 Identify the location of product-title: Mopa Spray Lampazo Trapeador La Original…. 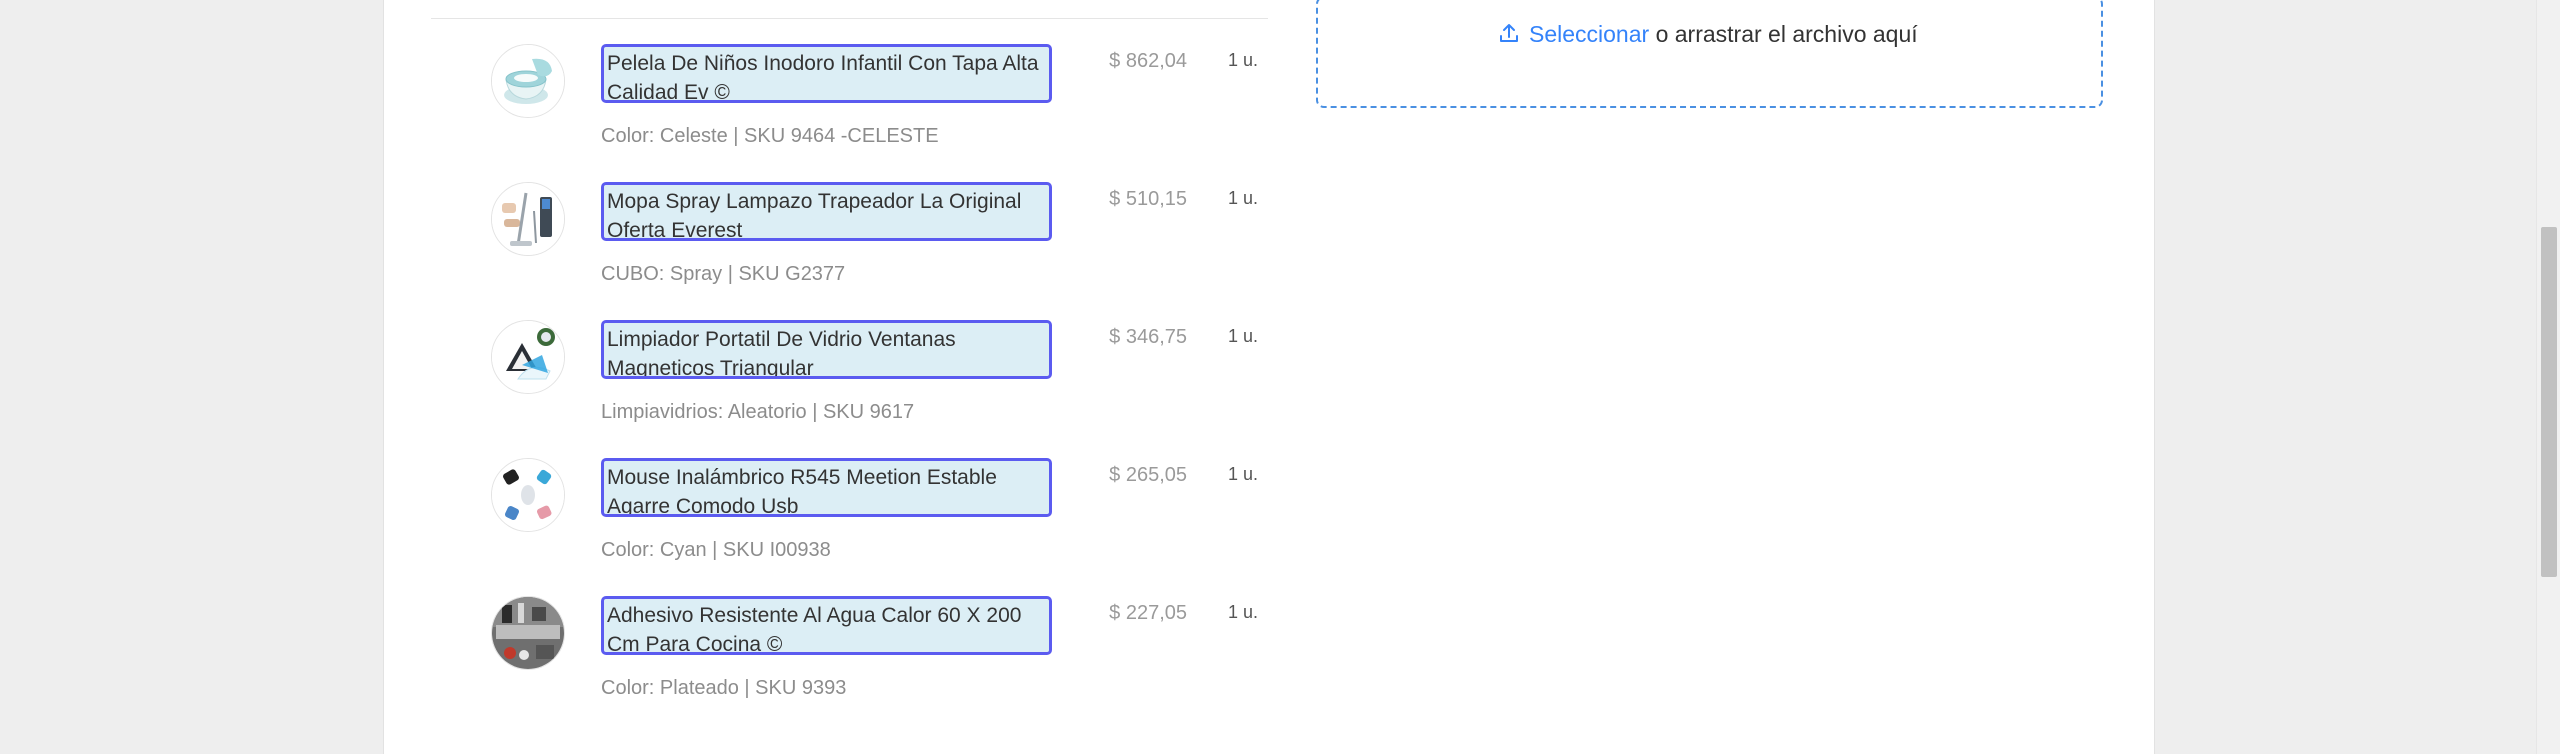
(826, 211).